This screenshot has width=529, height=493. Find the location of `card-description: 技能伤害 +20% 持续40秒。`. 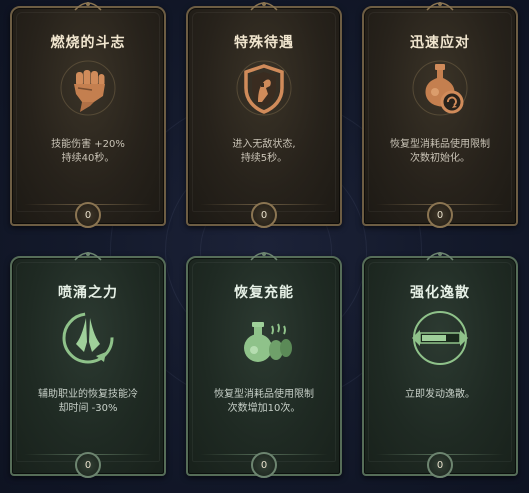

card-description: 技能伤害 +20% 持续40秒。 is located at coordinates (88, 151).